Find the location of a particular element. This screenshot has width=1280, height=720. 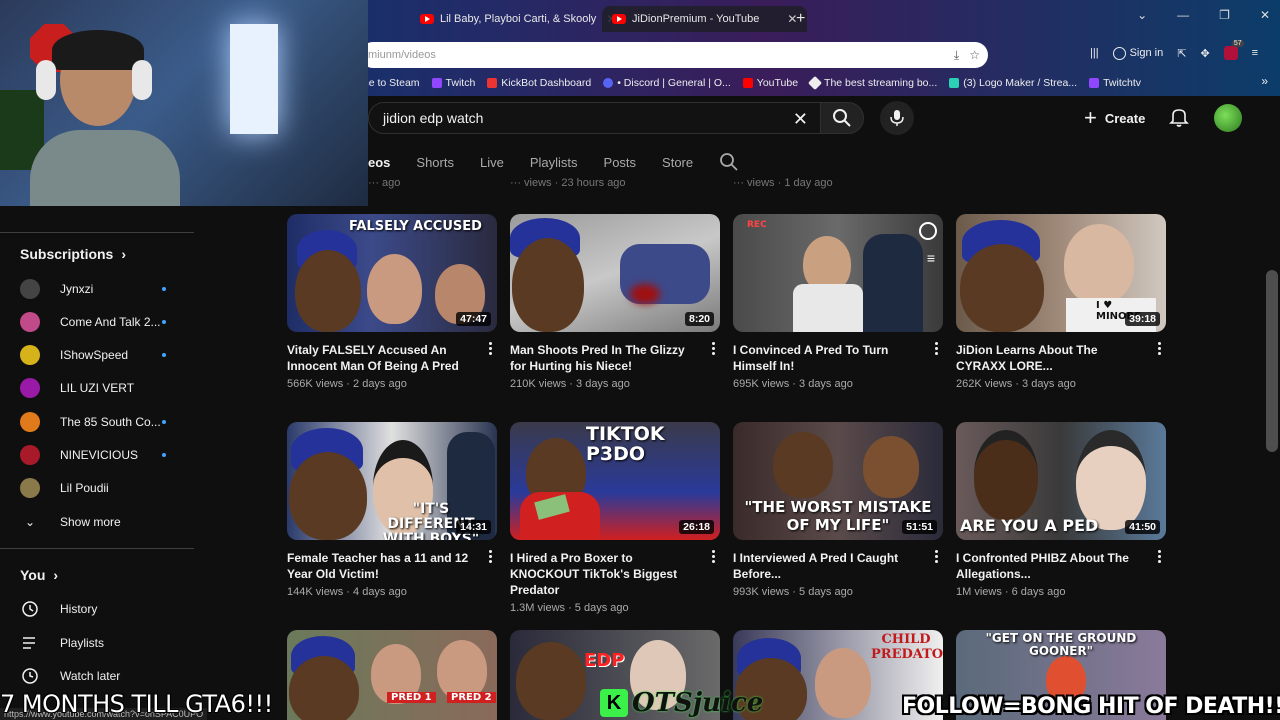

video-meta: 1.3M views · 5 days ago is located at coordinates (569, 608).